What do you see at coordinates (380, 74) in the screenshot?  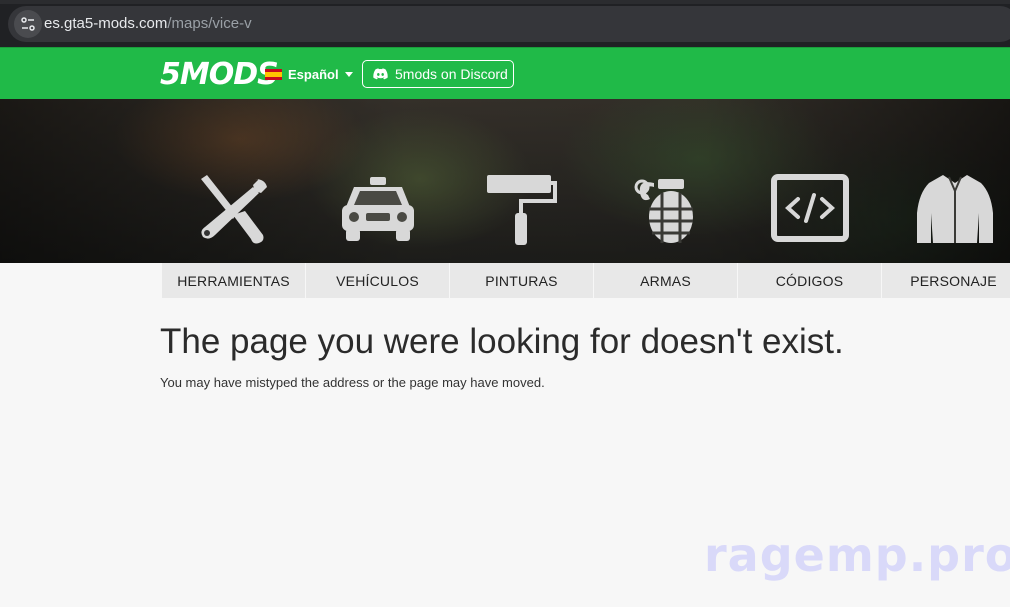 I see `discord-icon` at bounding box center [380, 74].